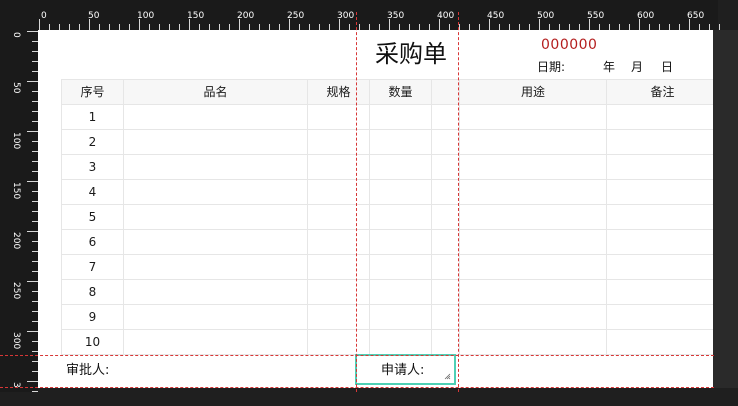  I want to click on row-index-cell: 1, so click(92, 117).